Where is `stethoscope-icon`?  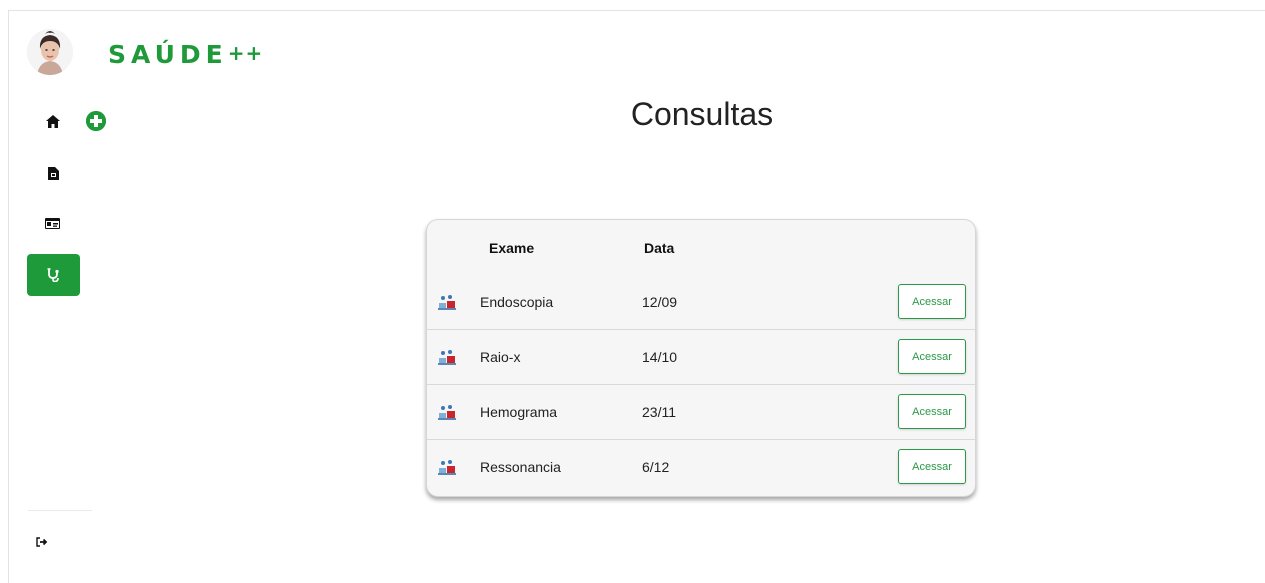
stethoscope-icon is located at coordinates (53, 275).